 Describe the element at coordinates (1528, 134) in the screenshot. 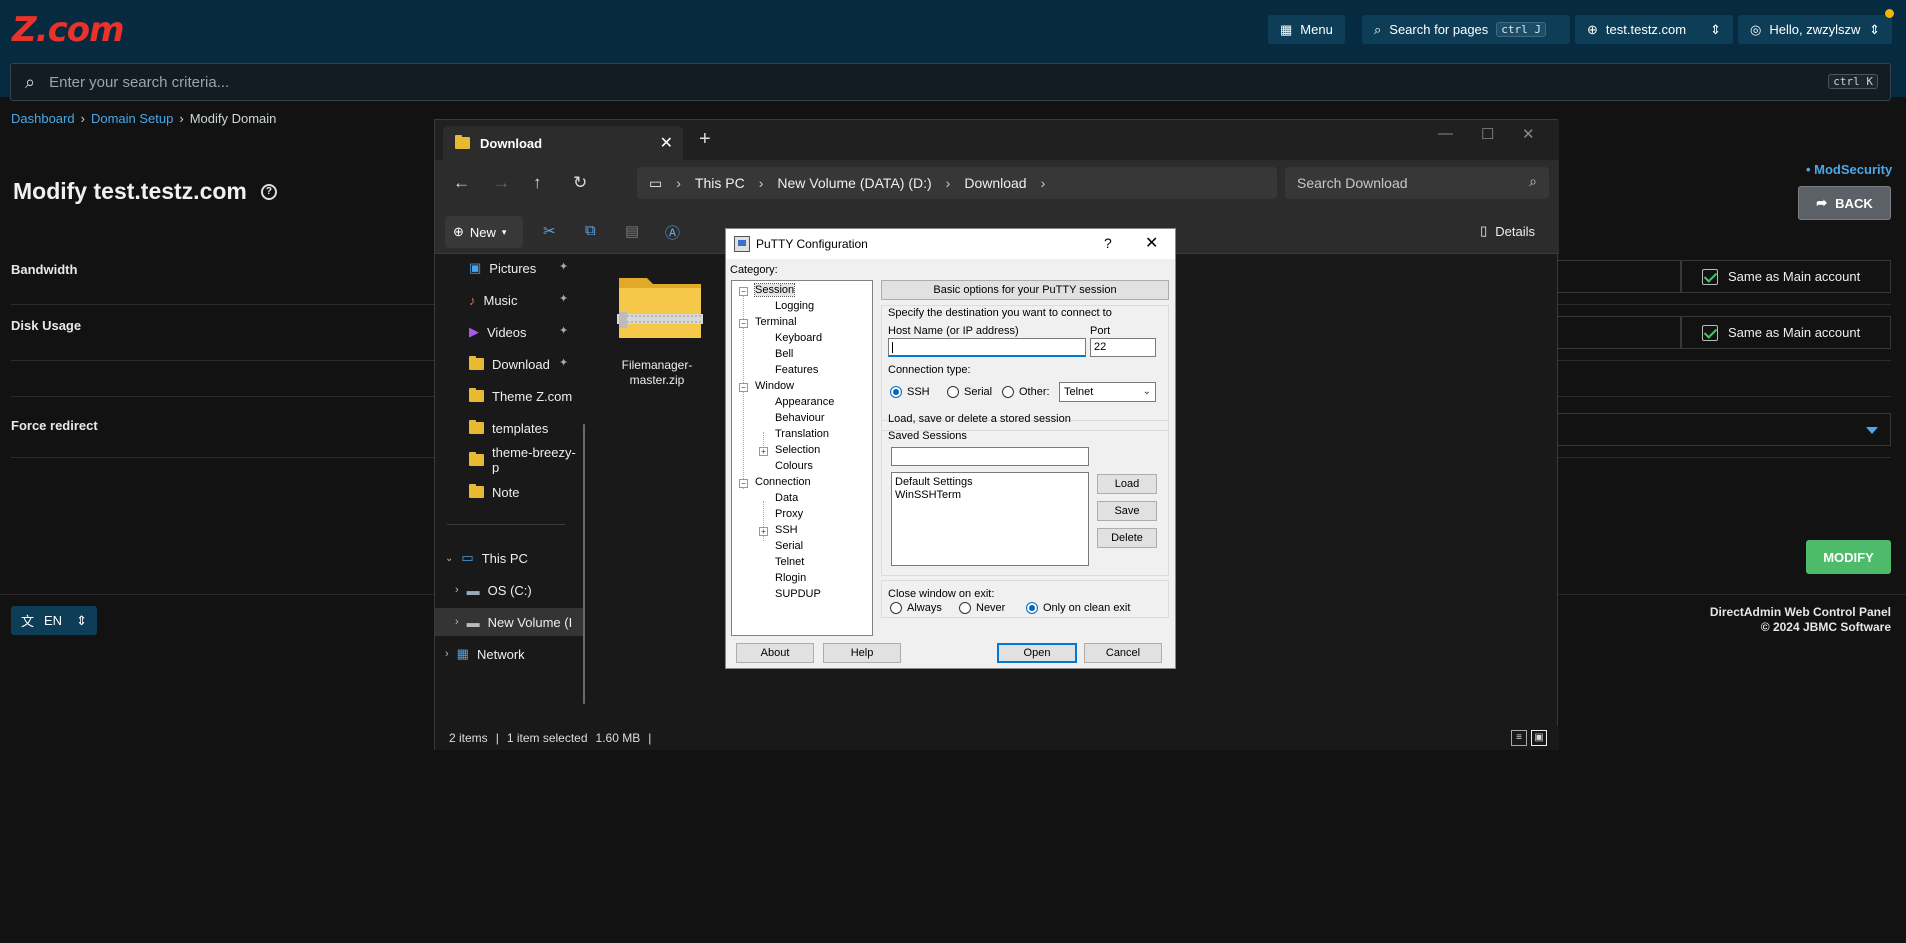

I see `close-window-icon: ✕` at that location.